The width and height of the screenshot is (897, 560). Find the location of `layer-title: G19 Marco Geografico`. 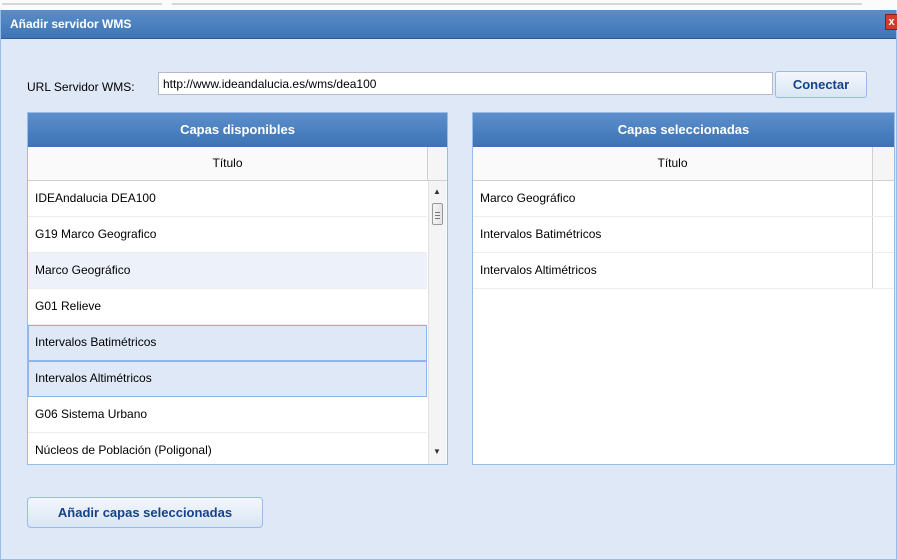

layer-title: G19 Marco Geografico is located at coordinates (96, 234).